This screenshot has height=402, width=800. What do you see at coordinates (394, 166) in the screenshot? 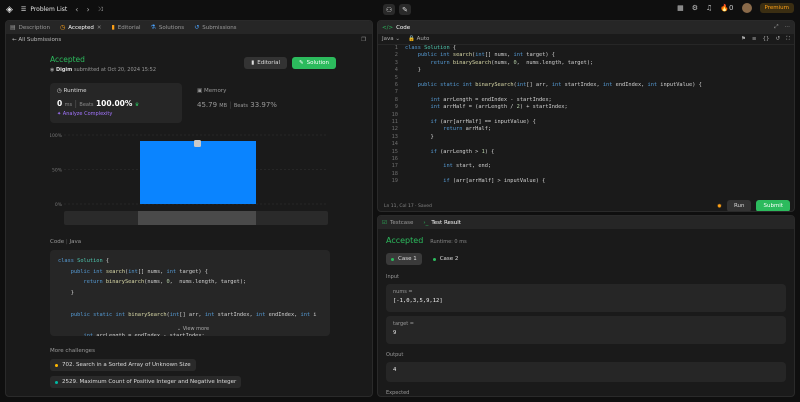
I see `line-number: 17` at bounding box center [394, 166].